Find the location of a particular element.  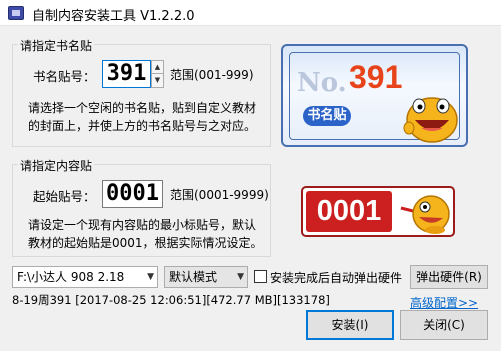

auto-eject-label: 安装完成后自动弹出硬件 is located at coordinates (336, 277).